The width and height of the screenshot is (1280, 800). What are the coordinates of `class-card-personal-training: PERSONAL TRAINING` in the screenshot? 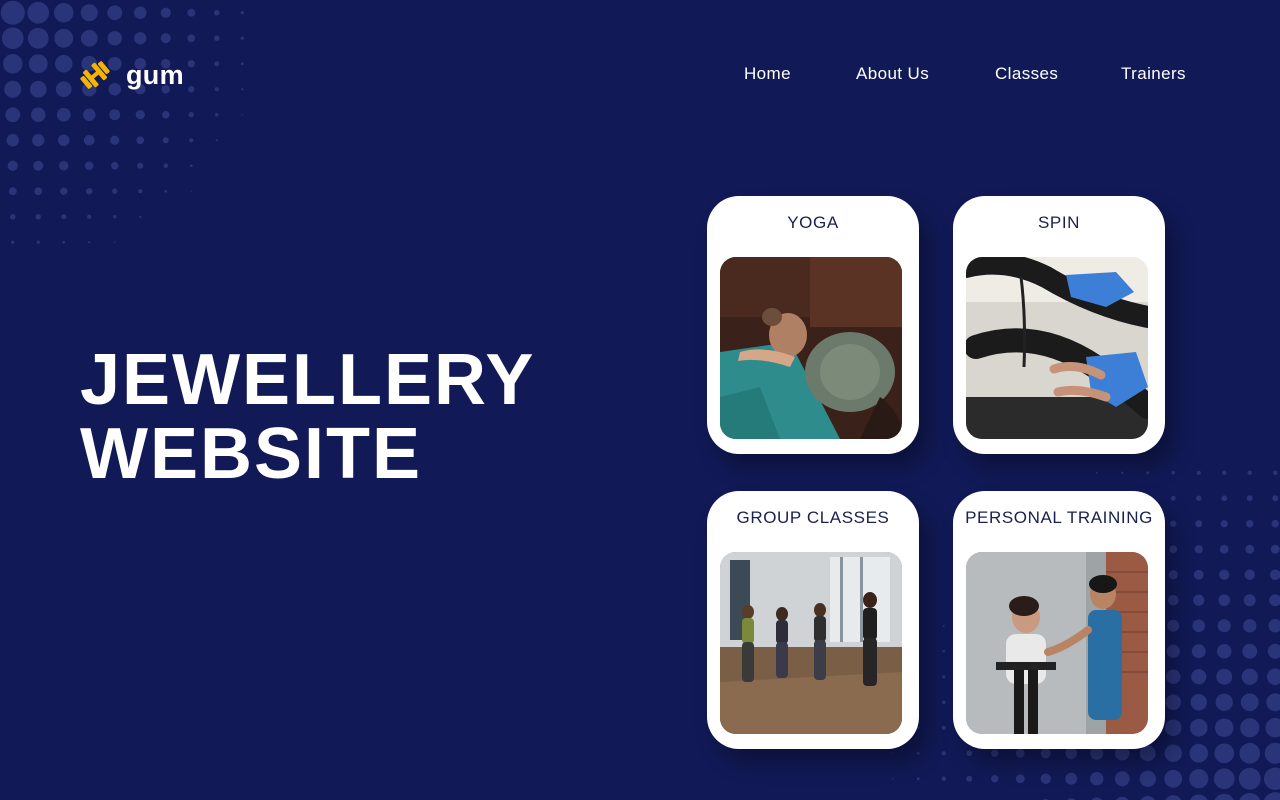 It's located at (1059, 620).